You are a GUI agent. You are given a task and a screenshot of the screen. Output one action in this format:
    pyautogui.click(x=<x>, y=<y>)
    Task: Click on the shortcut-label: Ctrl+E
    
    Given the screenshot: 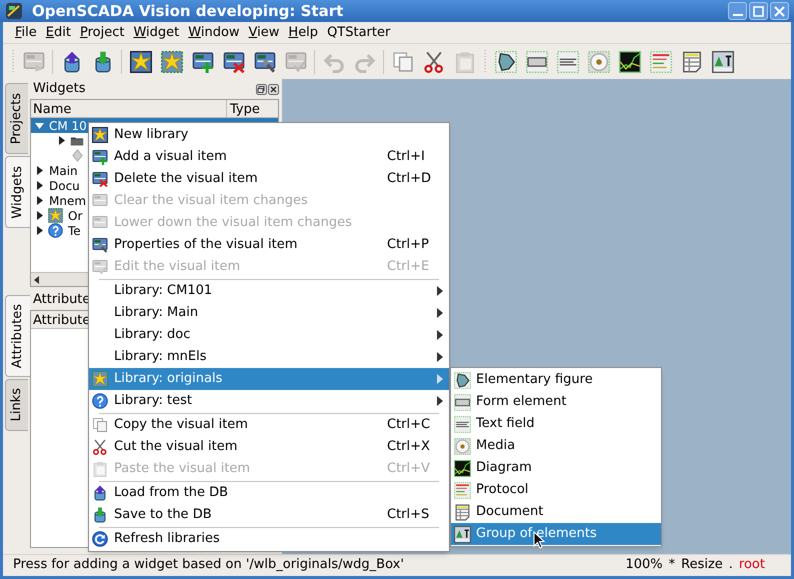 What is the action you would take?
    pyautogui.click(x=408, y=267)
    